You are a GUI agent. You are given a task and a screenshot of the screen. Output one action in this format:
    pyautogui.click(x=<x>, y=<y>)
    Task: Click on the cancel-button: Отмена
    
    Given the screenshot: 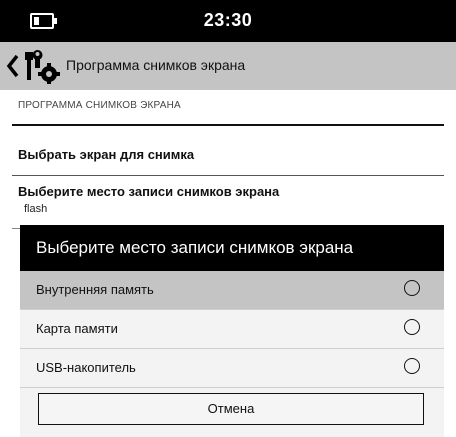 What is the action you would take?
    pyautogui.click(x=231, y=409)
    